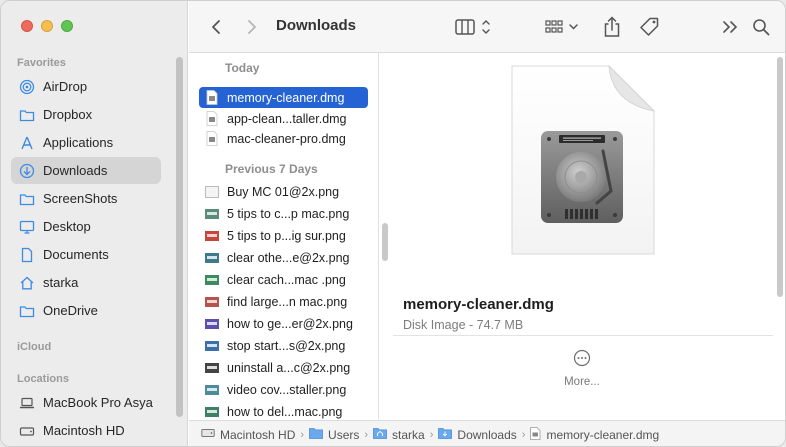 The height and width of the screenshot is (447, 786). I want to click on desktop-icon, so click(27, 227).